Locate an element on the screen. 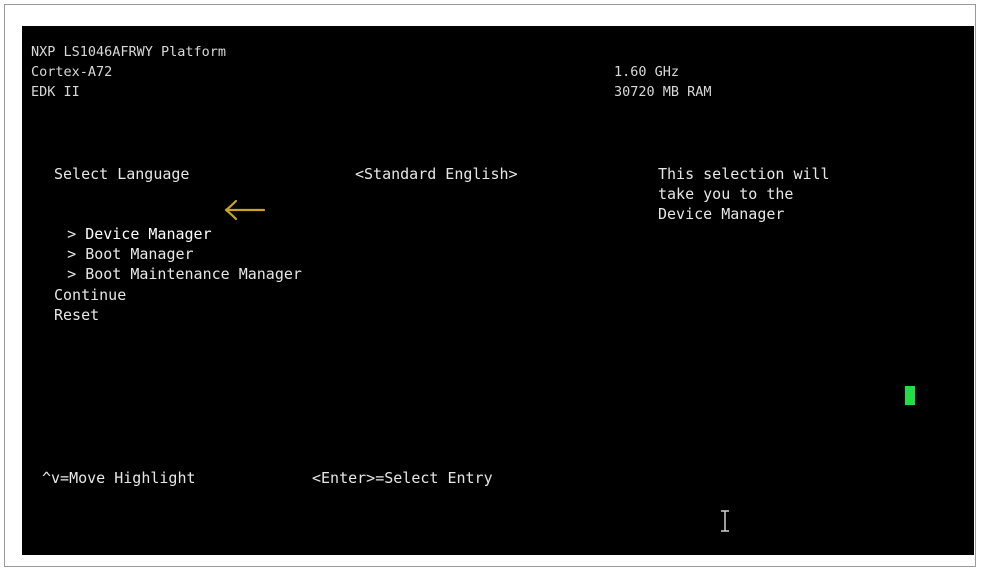  ibeam-cursor-icon is located at coordinates (725, 521).